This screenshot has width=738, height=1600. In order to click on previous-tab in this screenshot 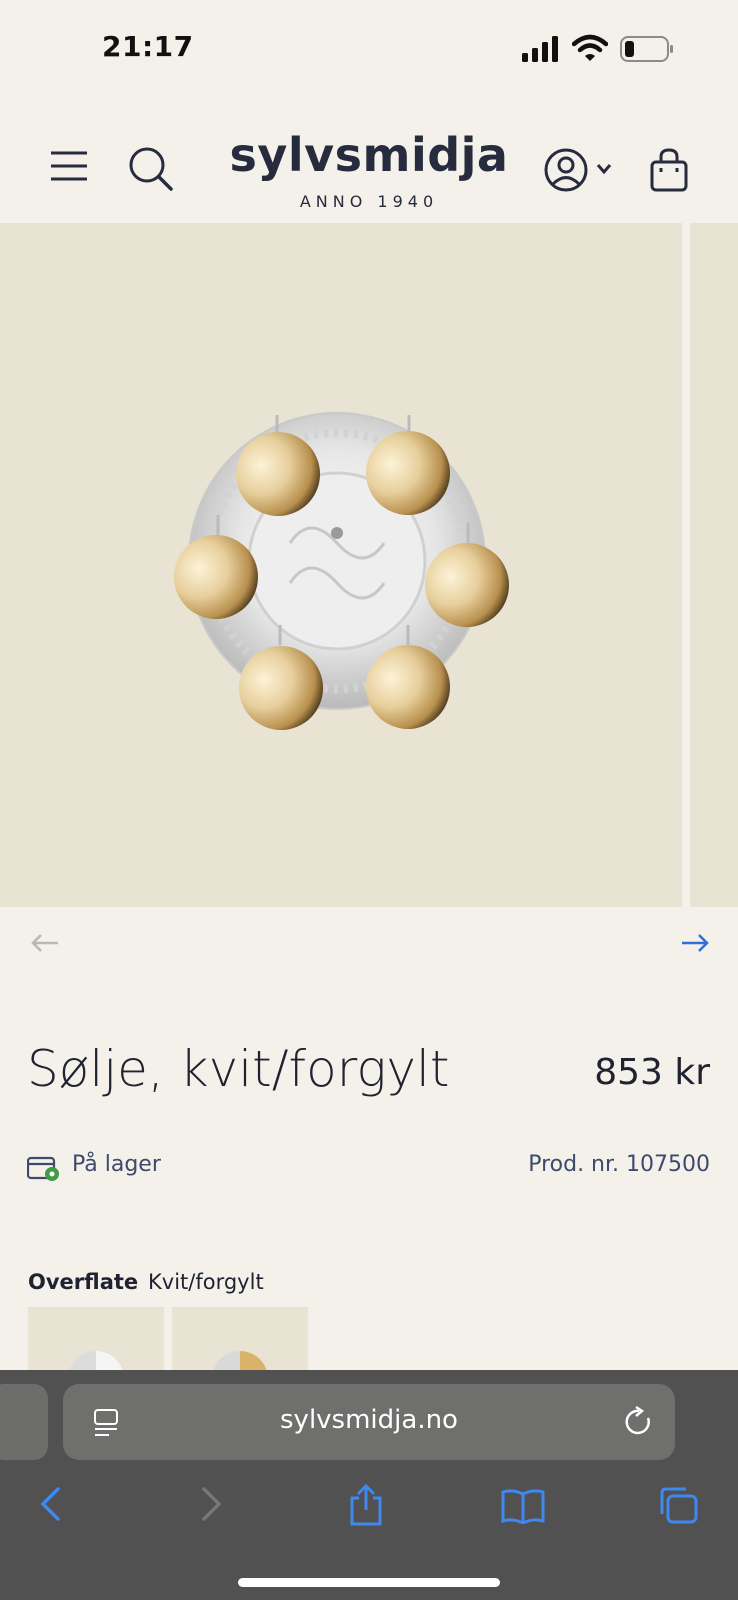, I will do `click(24, 1422)`.